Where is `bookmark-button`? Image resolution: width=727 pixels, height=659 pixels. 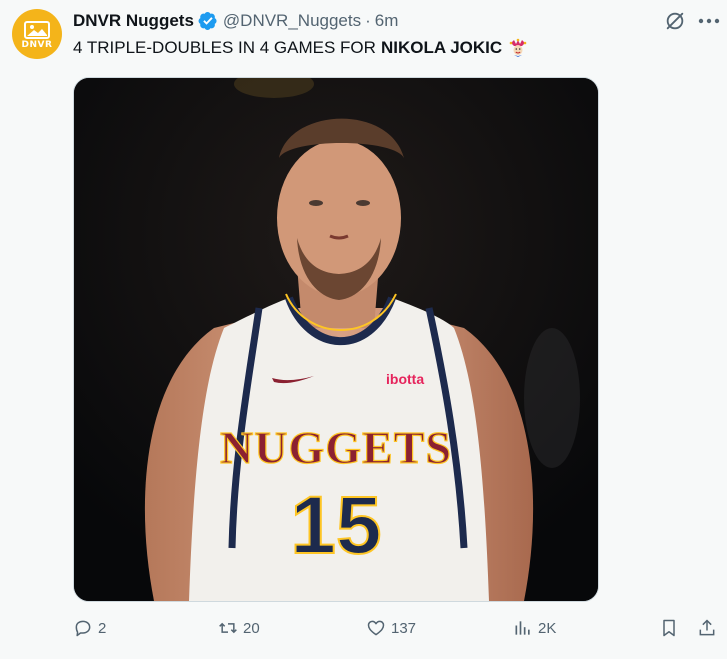
bookmark-button is located at coordinates (671, 628).